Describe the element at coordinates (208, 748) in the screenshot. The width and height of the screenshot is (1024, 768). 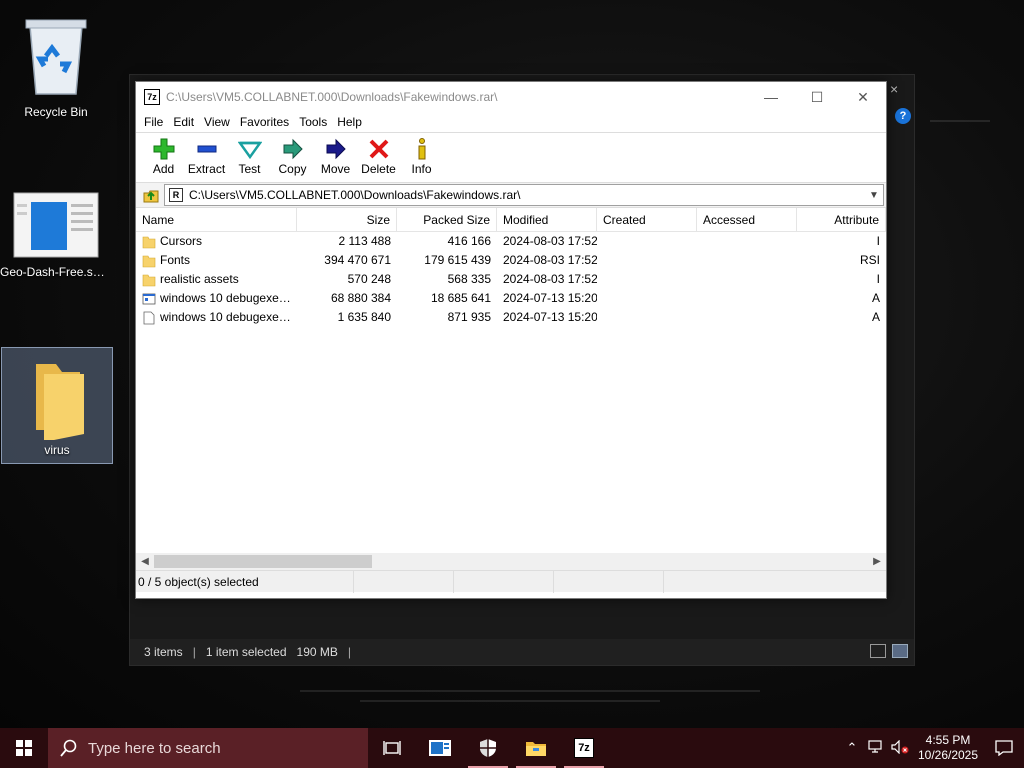
I see `taskbar-search: Type here to search` at that location.